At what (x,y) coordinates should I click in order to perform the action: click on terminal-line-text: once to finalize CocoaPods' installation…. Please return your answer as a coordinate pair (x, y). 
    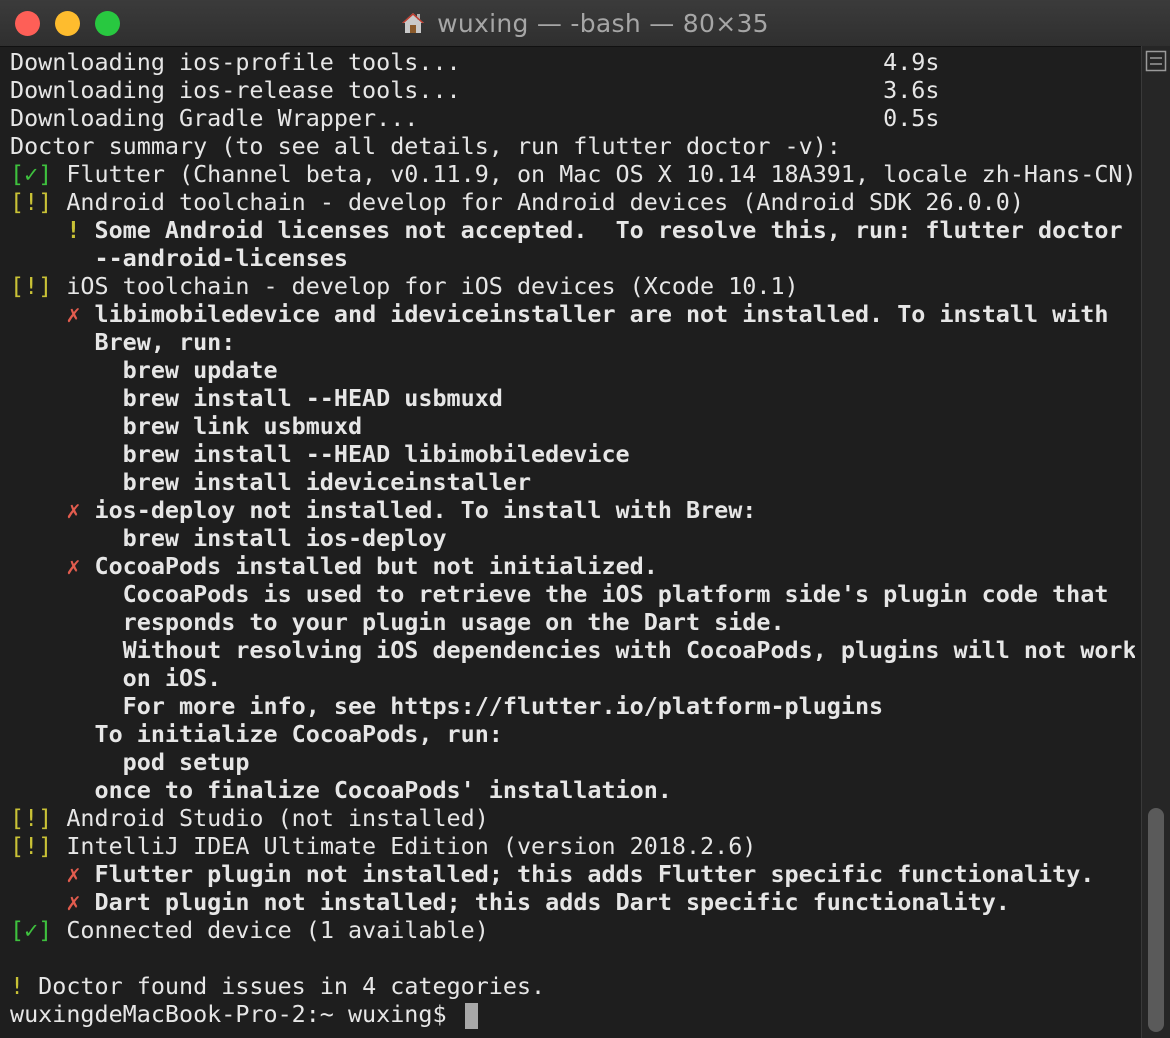
    Looking at the image, I should click on (341, 790).